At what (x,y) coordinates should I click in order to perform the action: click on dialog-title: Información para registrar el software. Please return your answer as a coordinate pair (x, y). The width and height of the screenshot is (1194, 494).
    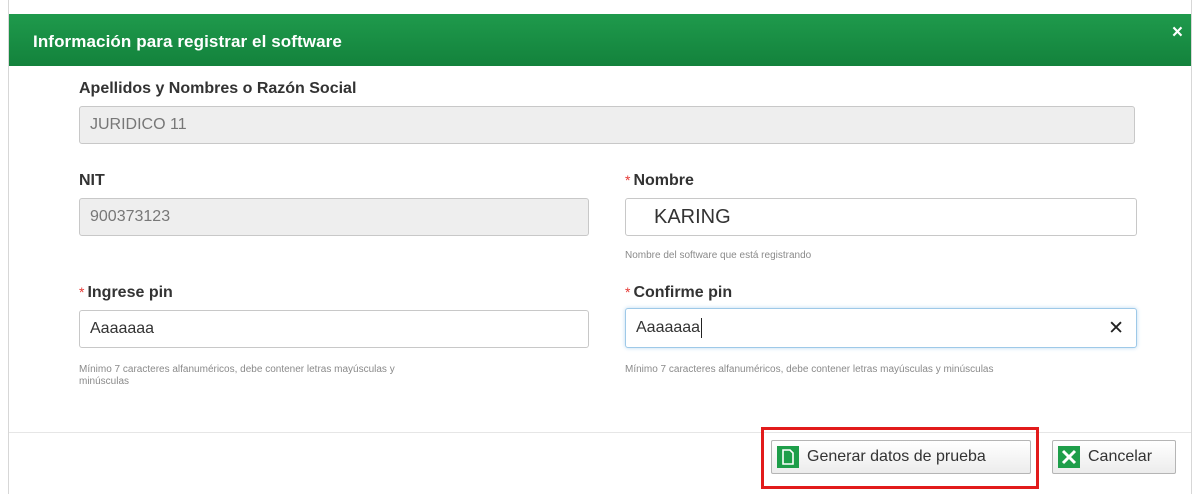
    Looking at the image, I should click on (187, 41).